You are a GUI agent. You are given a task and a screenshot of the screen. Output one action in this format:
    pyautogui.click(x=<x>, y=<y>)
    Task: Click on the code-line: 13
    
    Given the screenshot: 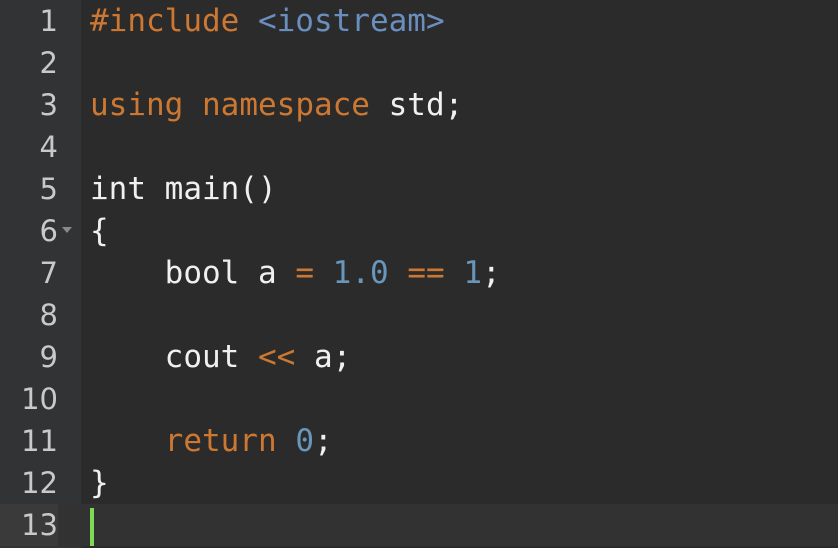 What is the action you would take?
    pyautogui.click(x=419, y=525)
    